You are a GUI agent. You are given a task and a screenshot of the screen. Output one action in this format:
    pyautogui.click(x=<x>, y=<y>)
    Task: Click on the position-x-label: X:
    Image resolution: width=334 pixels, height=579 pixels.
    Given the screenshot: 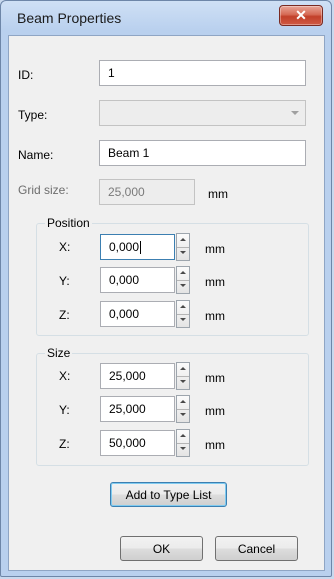 What is the action you would take?
    pyautogui.click(x=65, y=247)
    